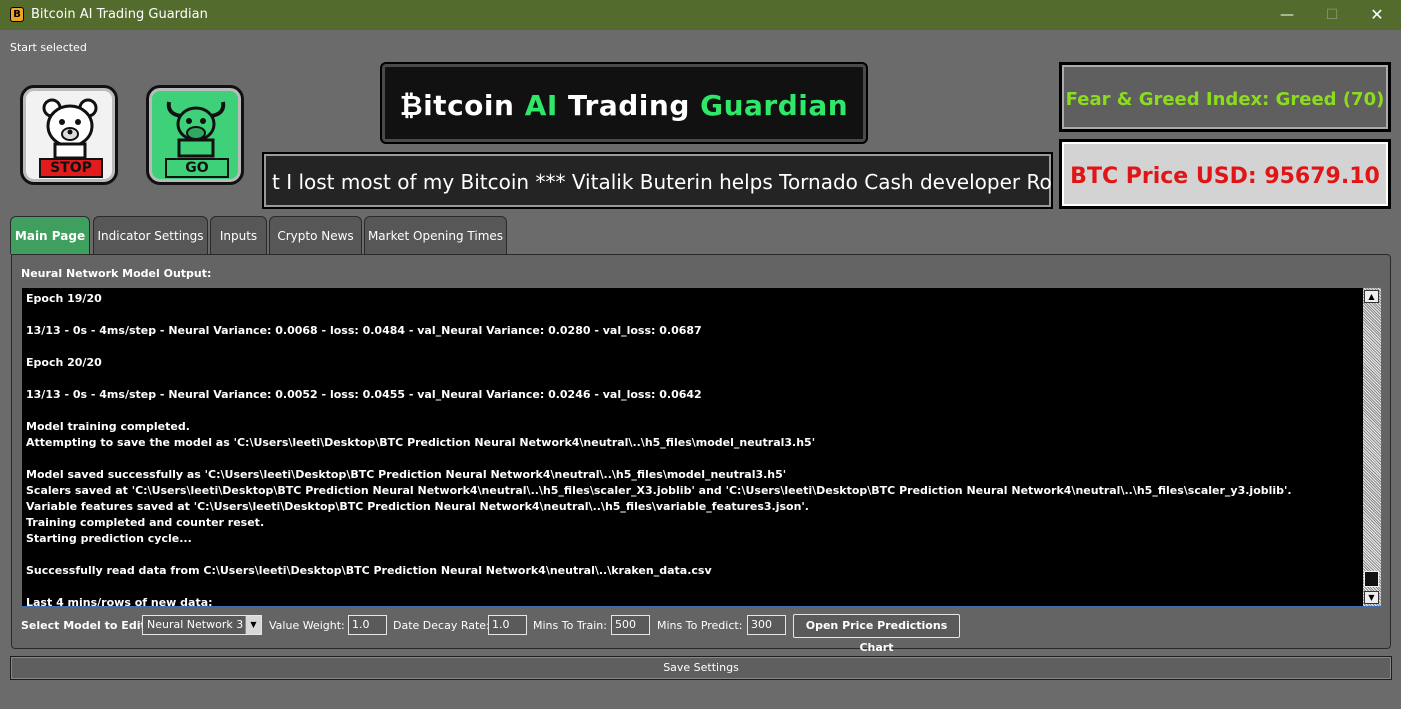  I want to click on panel-title: Neural Network Model Output:, so click(116, 273).